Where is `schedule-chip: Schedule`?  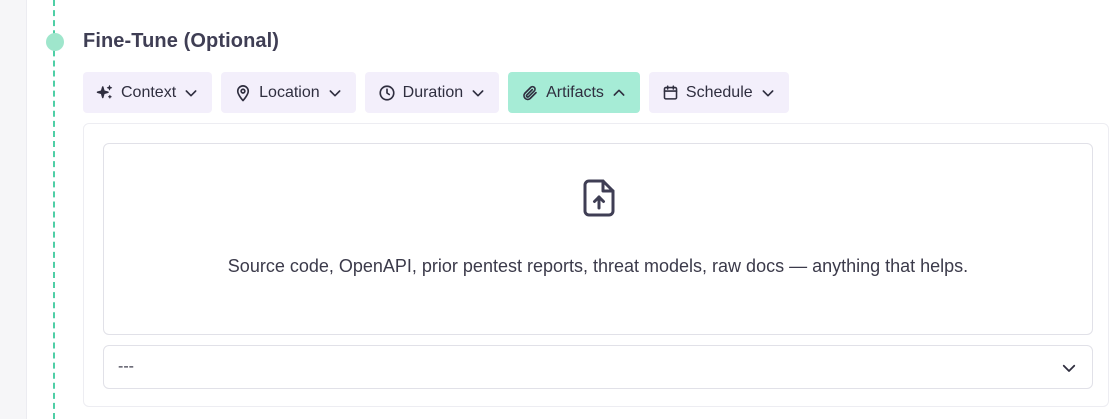
schedule-chip: Schedule is located at coordinates (718, 92).